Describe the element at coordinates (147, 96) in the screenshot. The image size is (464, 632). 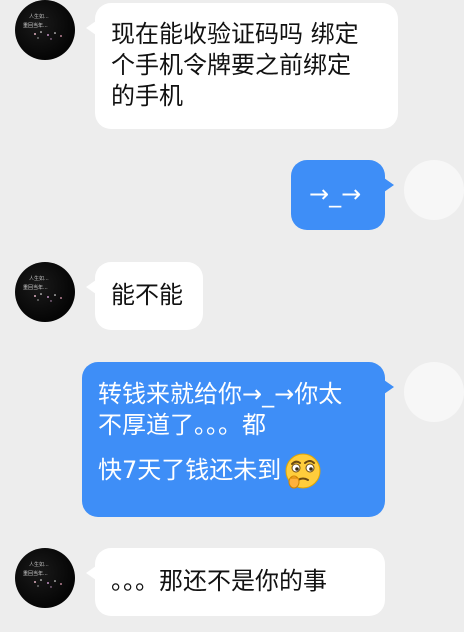
I see `message-text: 的手机` at that location.